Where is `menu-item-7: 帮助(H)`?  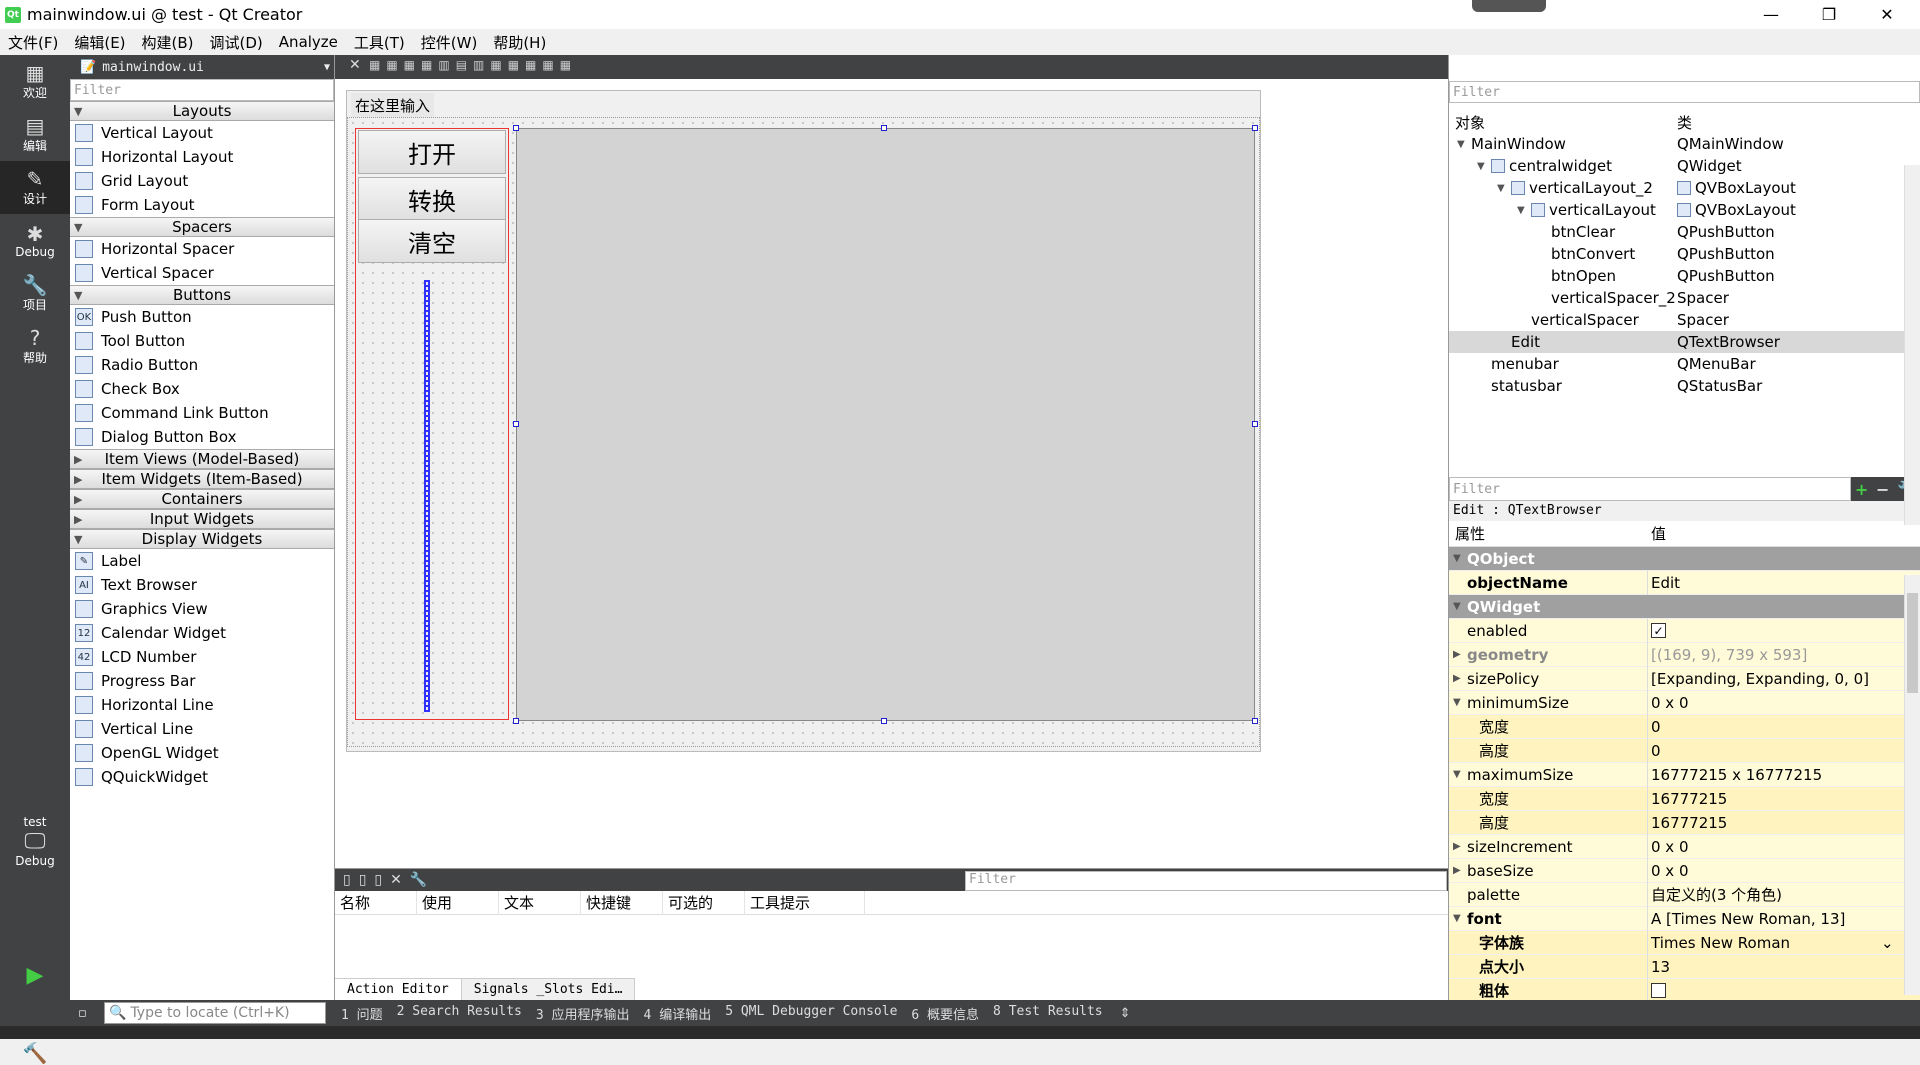
menu-item-7: 帮助(H) is located at coordinates (519, 42).